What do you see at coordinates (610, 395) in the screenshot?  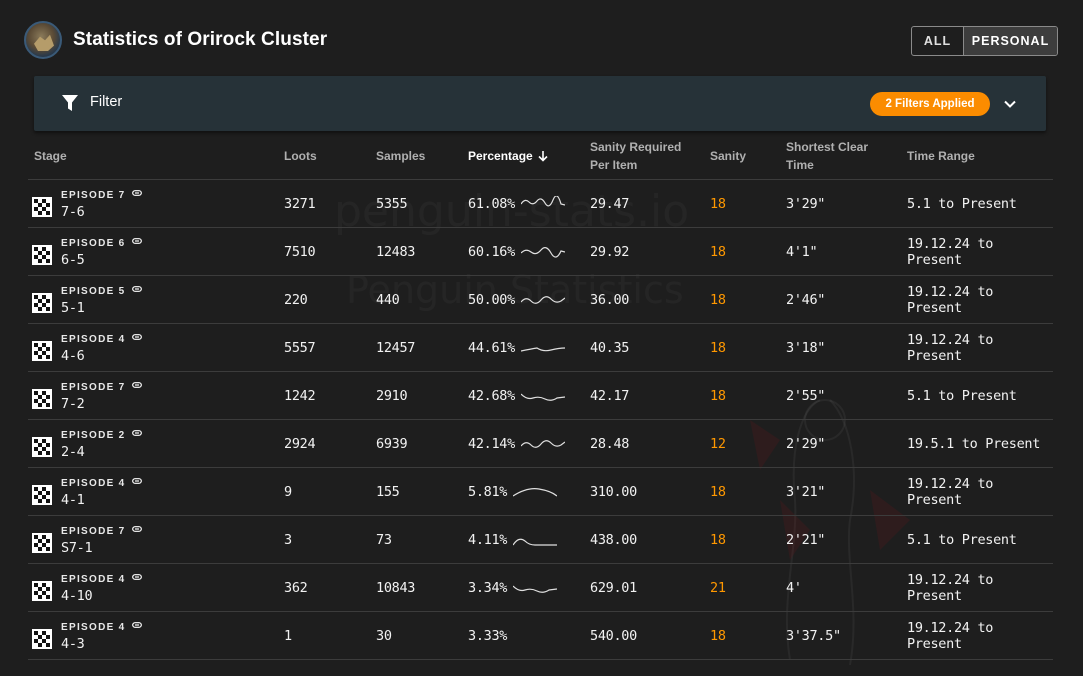 I see `sanity-per-item-cell: 42.17` at bounding box center [610, 395].